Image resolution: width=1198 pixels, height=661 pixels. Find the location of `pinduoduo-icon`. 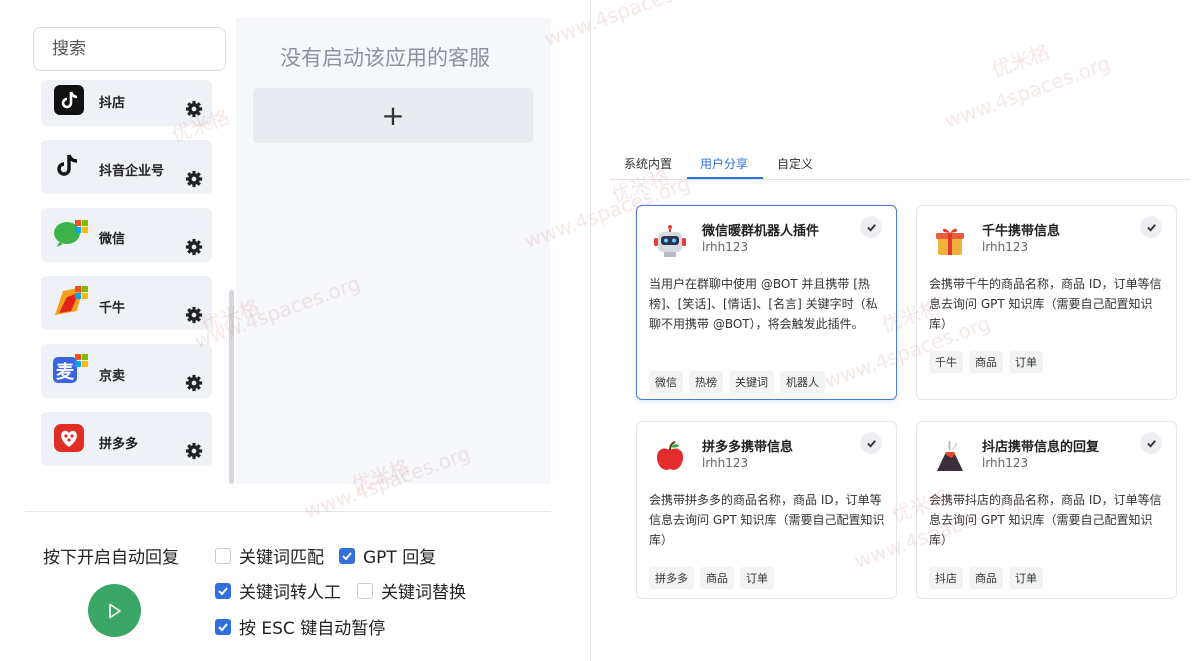

pinduoduo-icon is located at coordinates (69, 438).